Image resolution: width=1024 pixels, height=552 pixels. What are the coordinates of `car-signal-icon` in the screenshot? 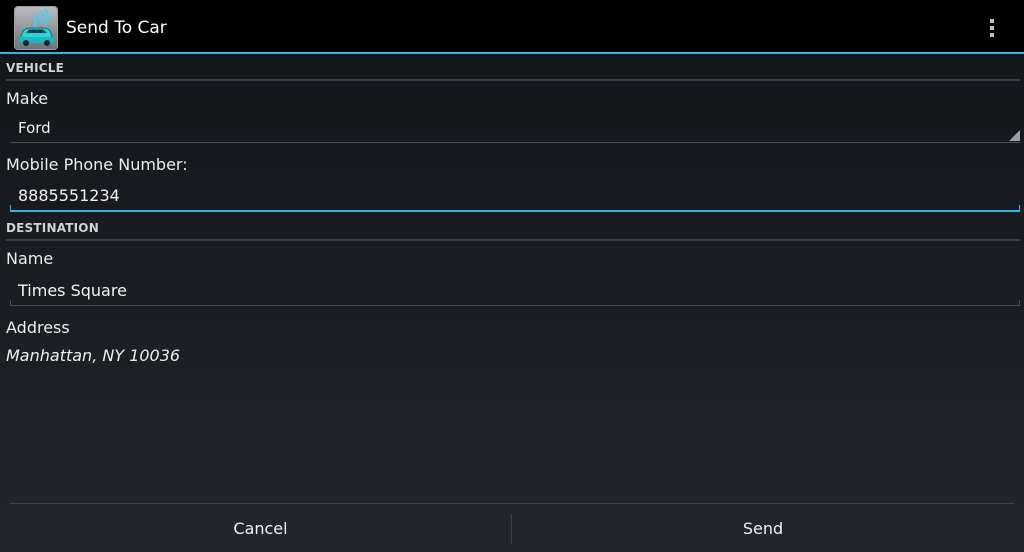 It's located at (36, 28).